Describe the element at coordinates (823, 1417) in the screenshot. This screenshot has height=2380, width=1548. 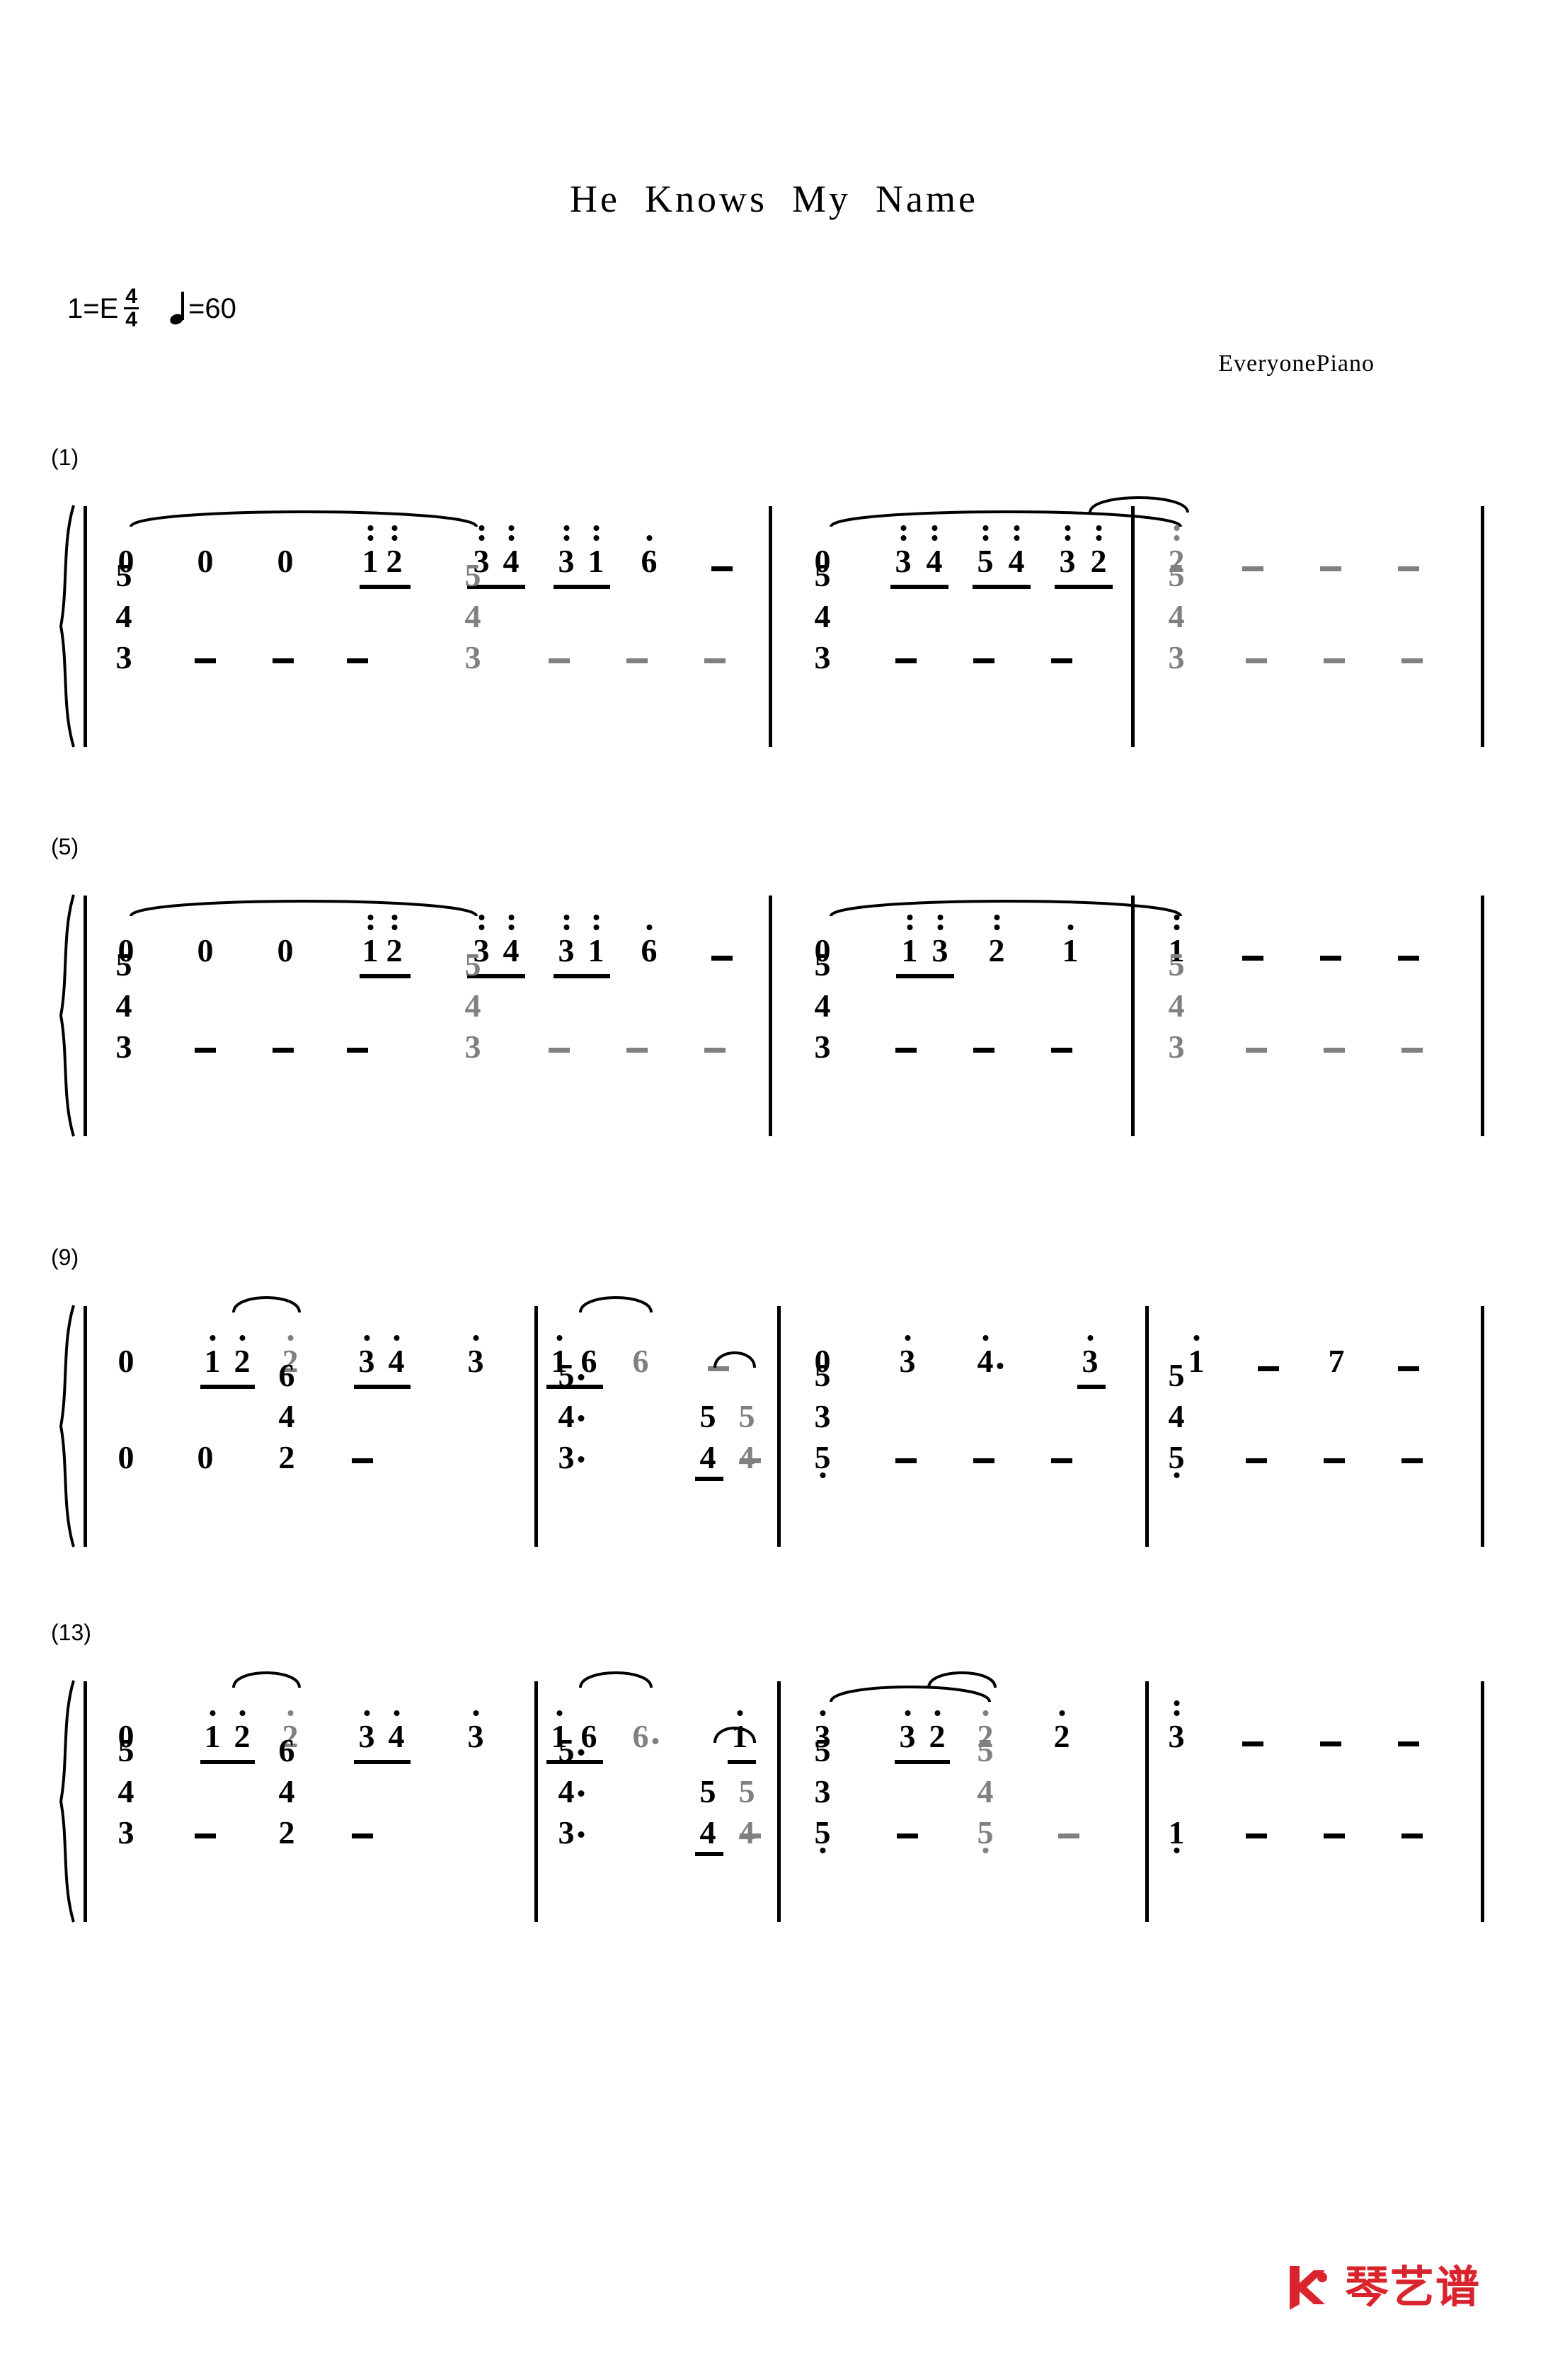
I see `bass-chord-stack: 535` at that location.